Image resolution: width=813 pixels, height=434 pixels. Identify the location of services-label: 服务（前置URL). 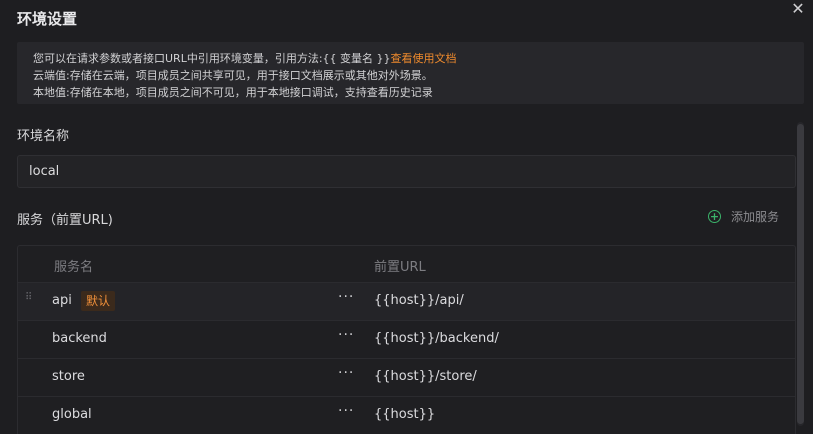
(65, 220).